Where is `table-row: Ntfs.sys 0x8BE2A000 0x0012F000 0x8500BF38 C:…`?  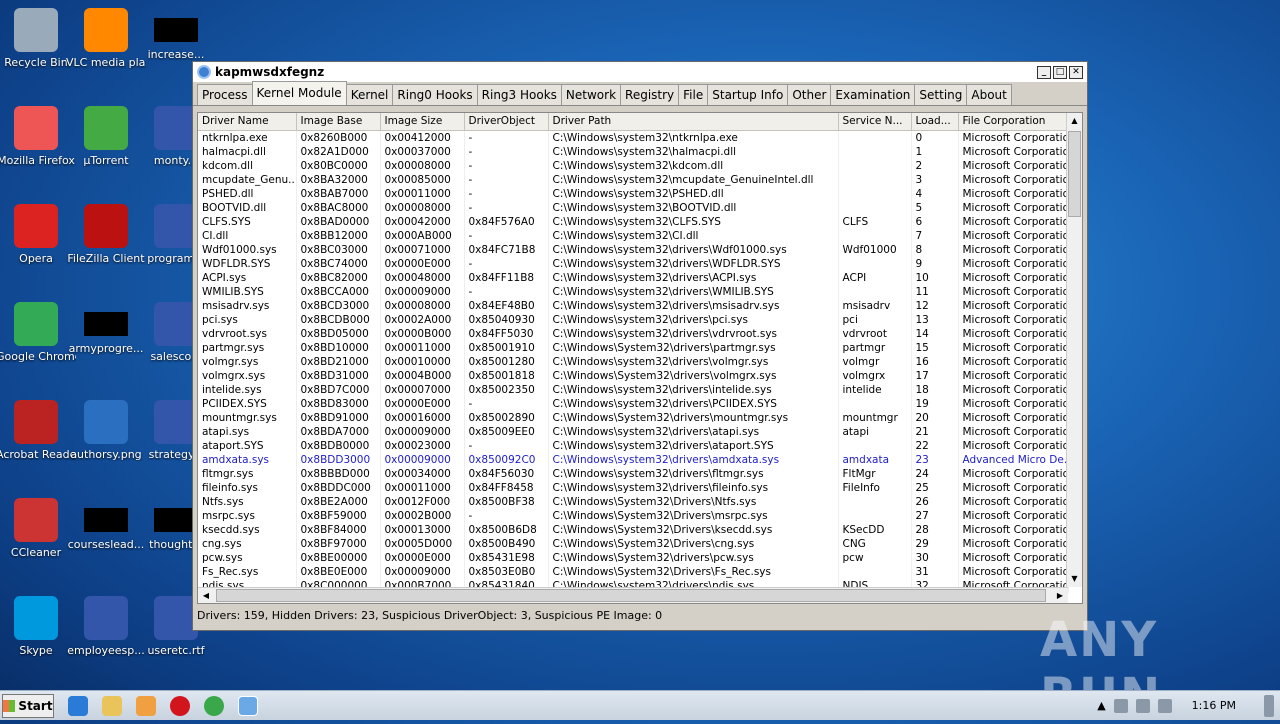
table-row: Ntfs.sys 0x8BE2A000 0x0012F000 0x8500BF38 C:… is located at coordinates (633, 501).